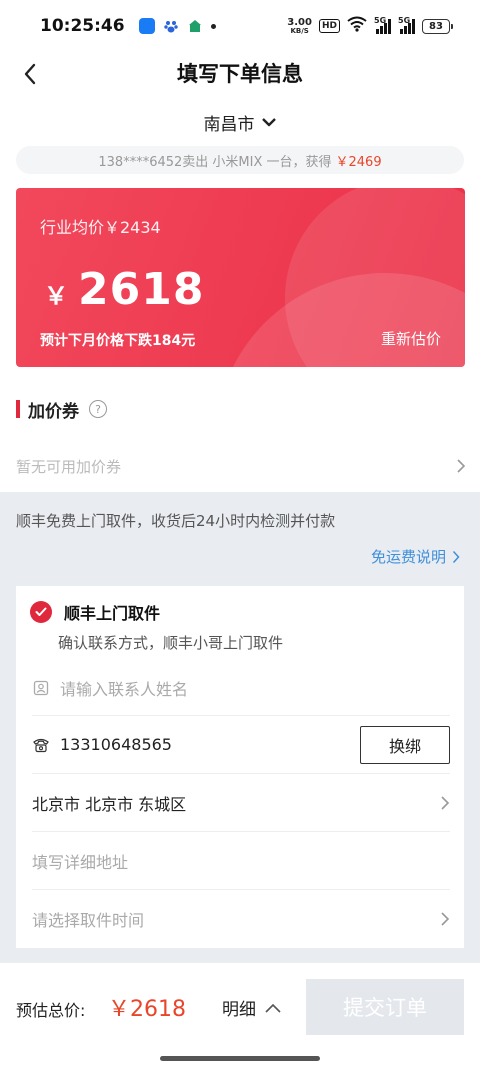 The height and width of the screenshot is (1072, 480). Describe the element at coordinates (195, 26) in the screenshot. I see `store-app-icon` at that location.